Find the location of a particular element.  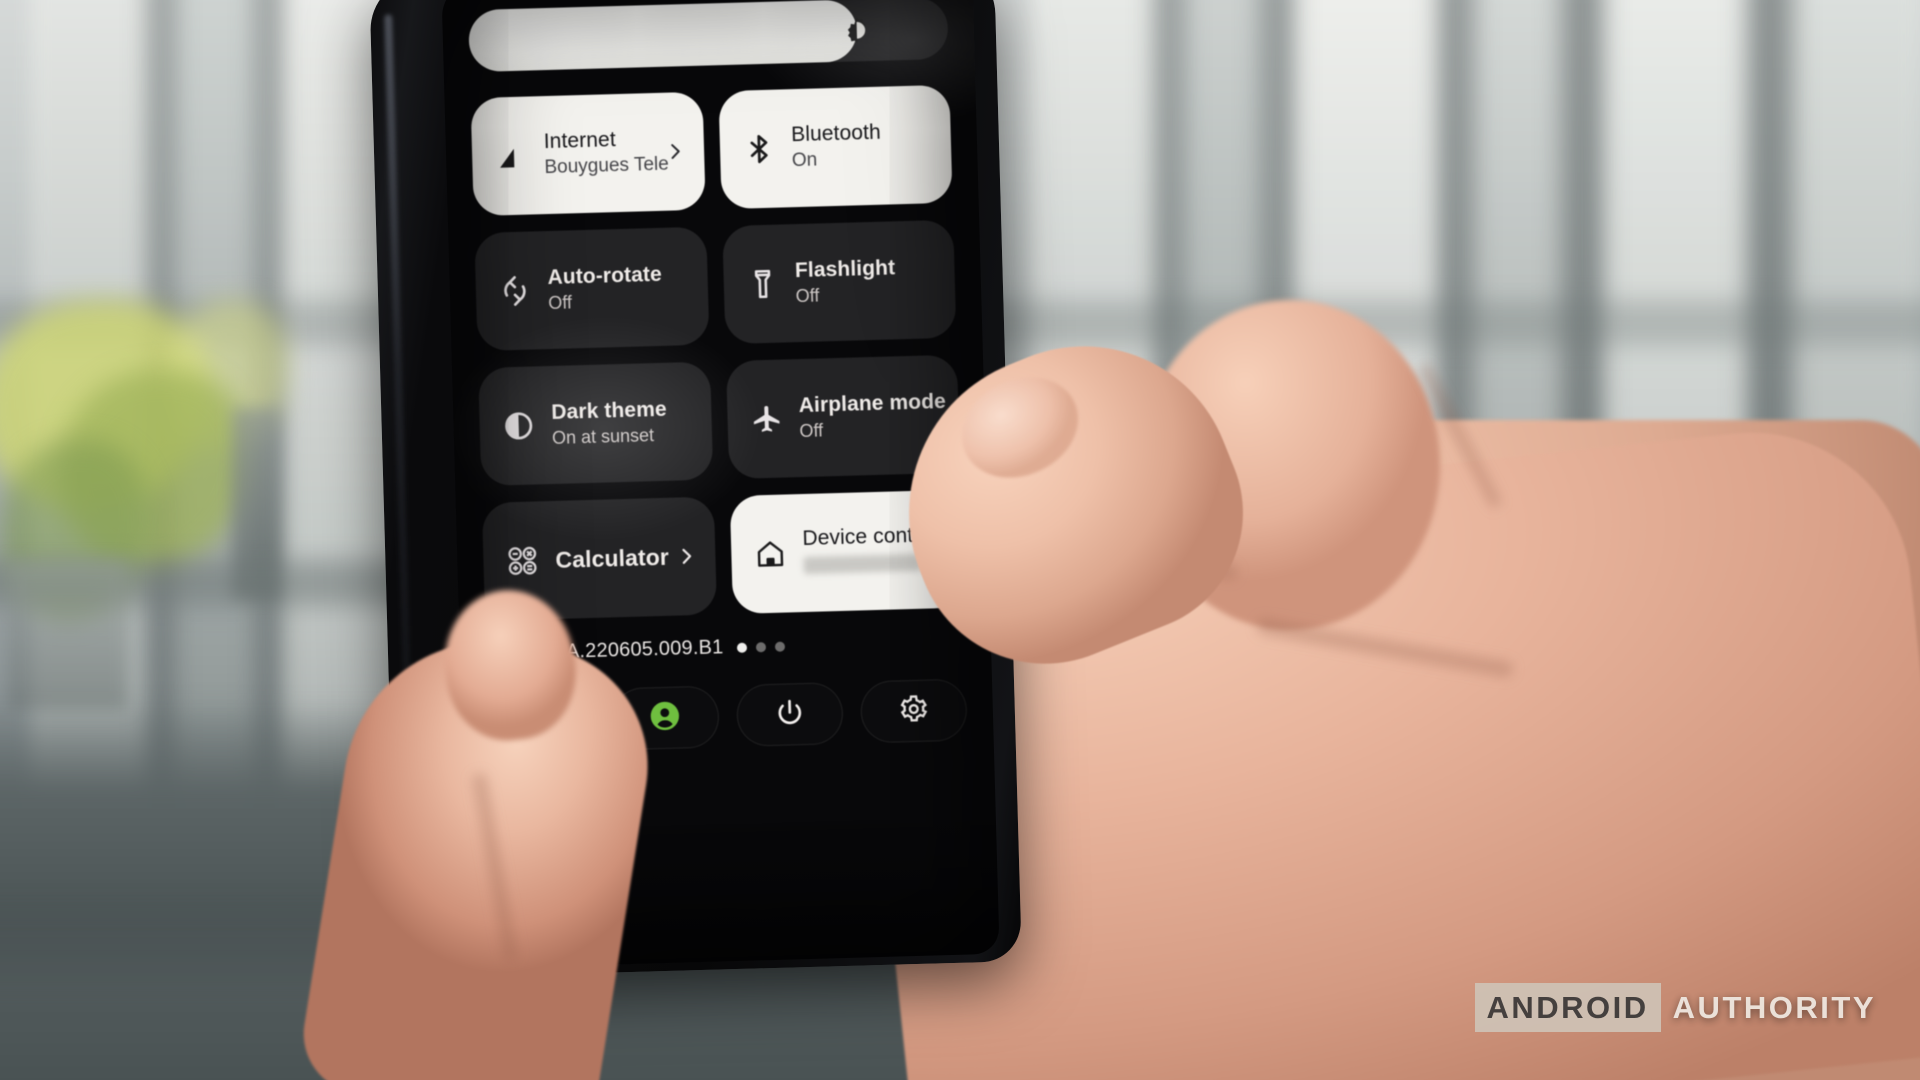

flashlight-icon is located at coordinates (762, 284).